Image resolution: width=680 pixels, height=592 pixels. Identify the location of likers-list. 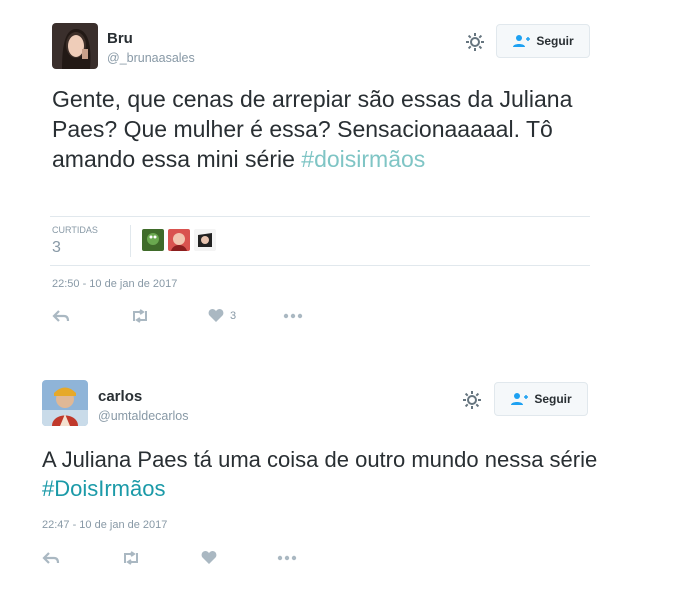
(179, 240).